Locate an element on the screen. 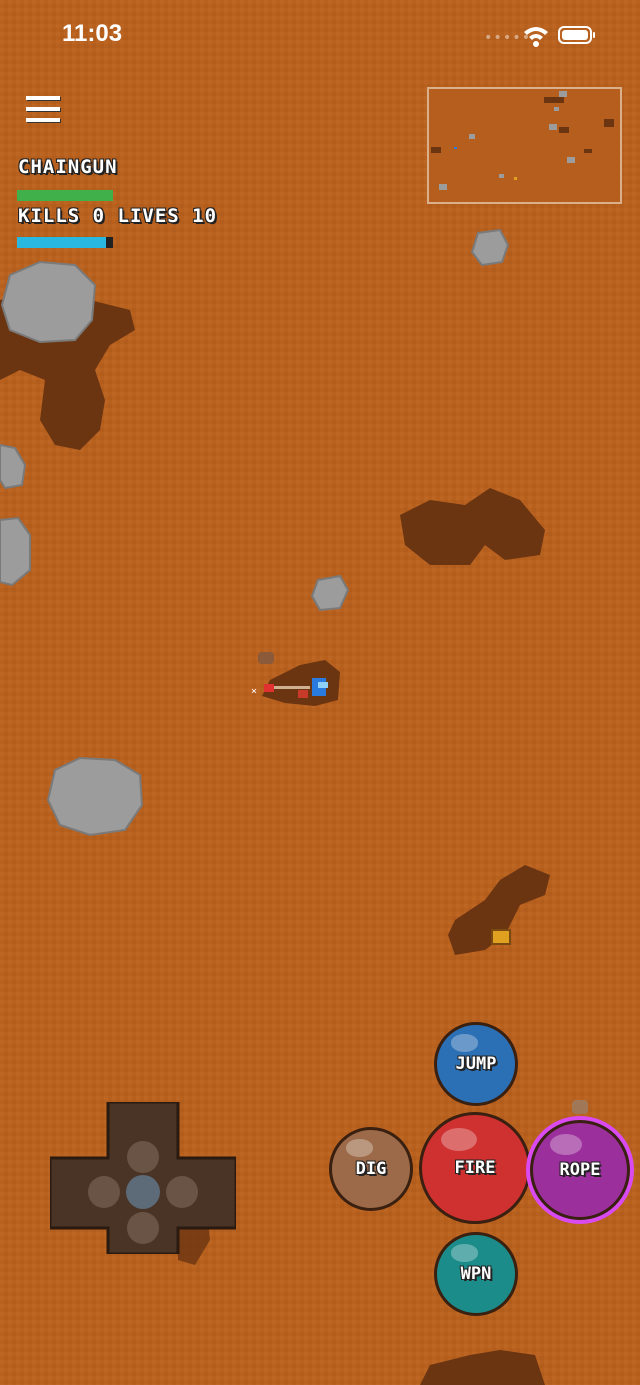 The image size is (640, 1385). rope-button: ROPE is located at coordinates (580, 1170).